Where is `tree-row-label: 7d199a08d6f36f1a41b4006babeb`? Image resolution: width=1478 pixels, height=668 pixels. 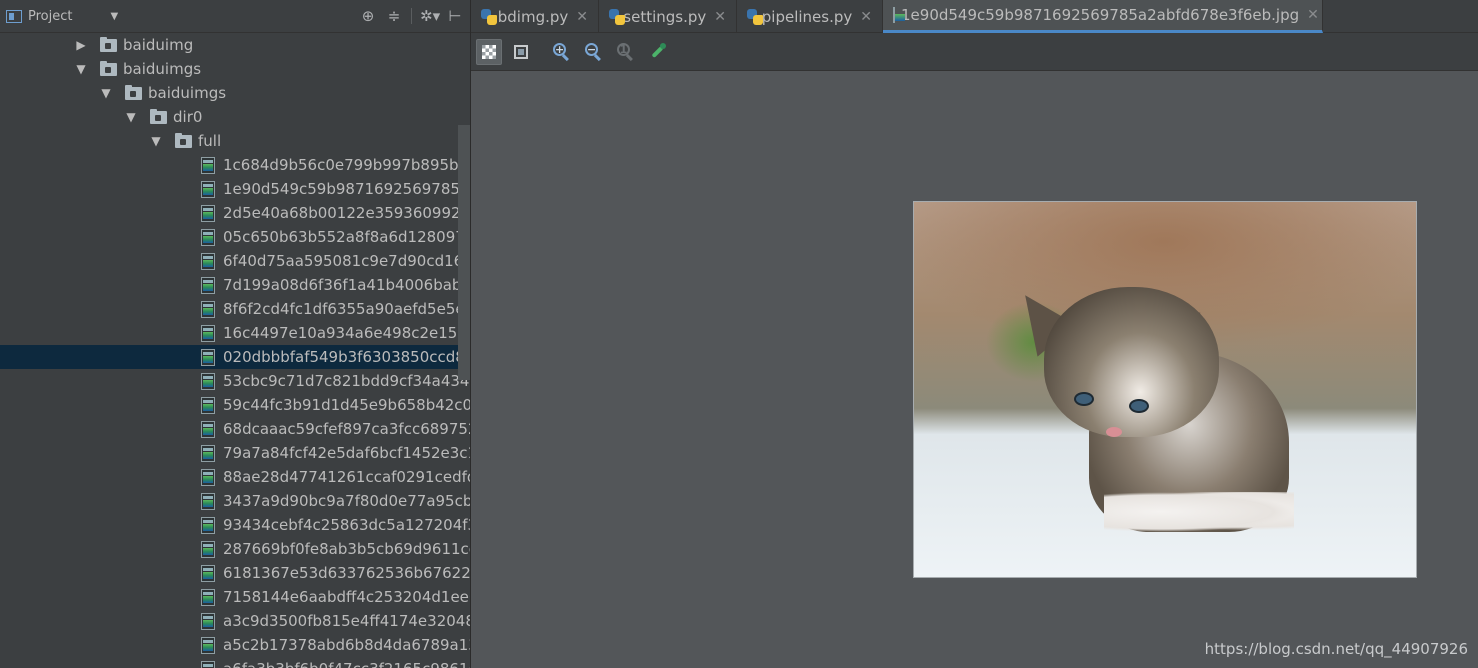 tree-row-label: 7d199a08d6f36f1a41b4006babeb is located at coordinates (346, 285).